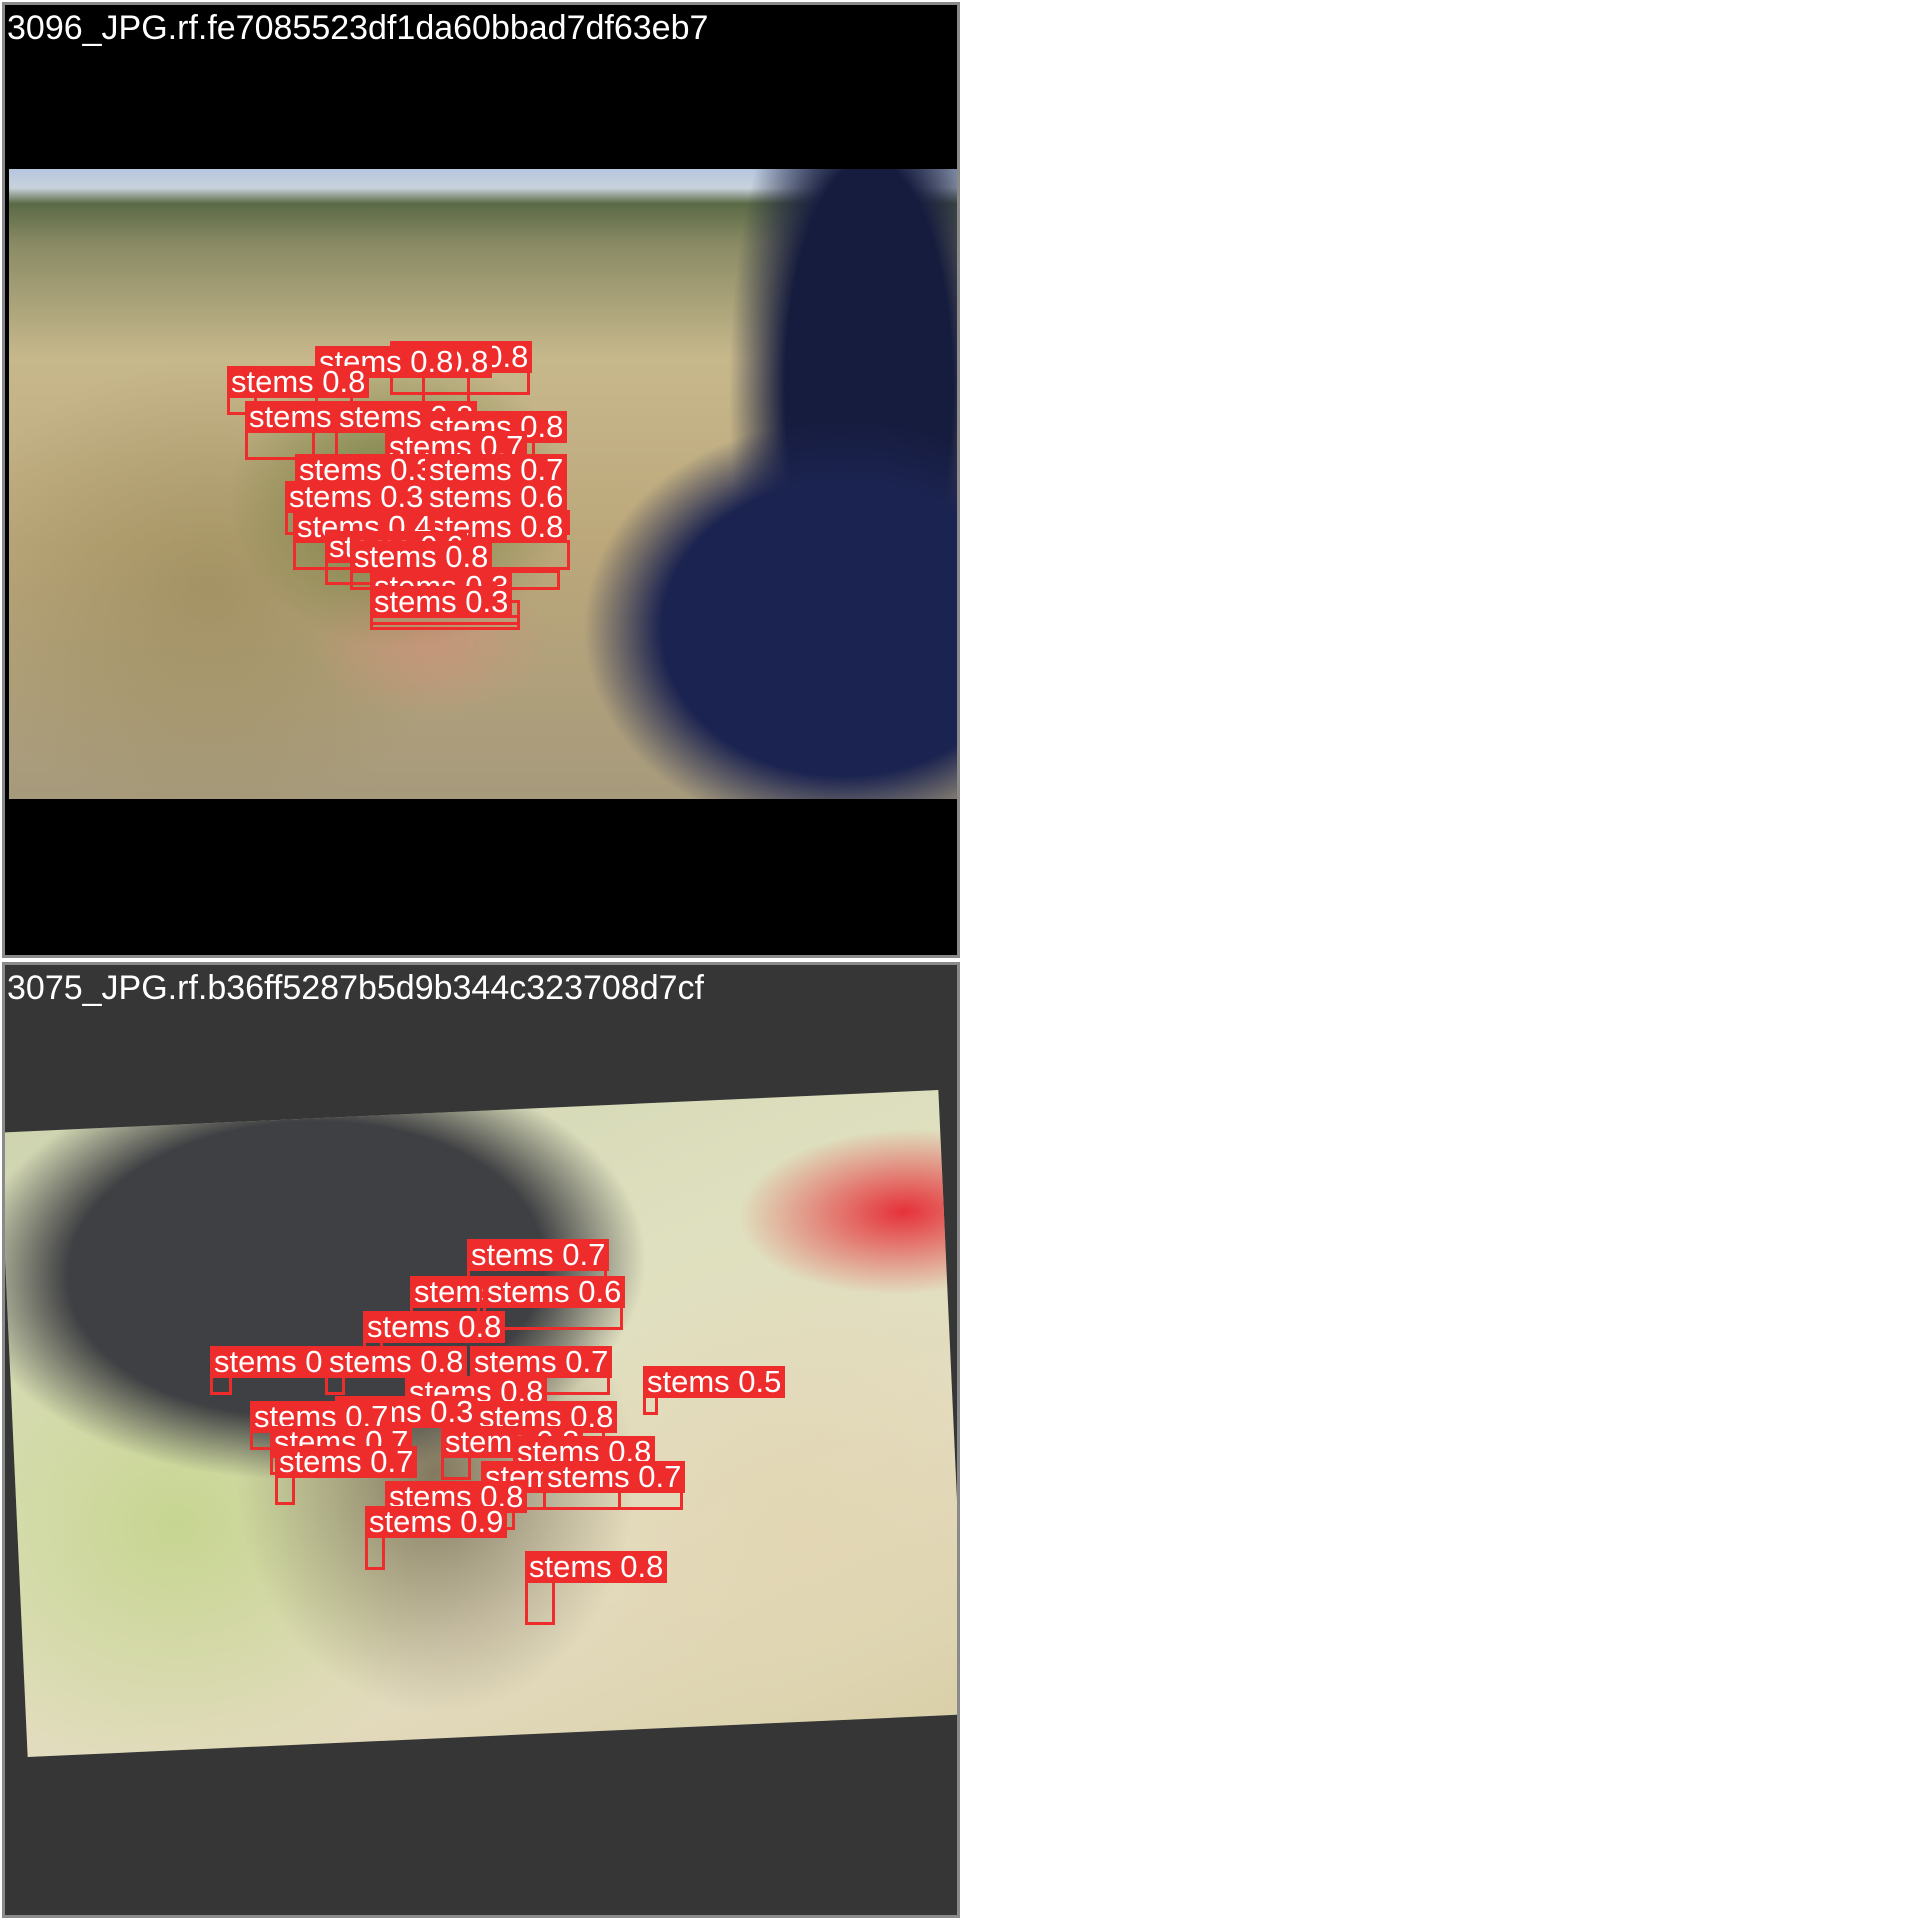 Image resolution: width=1920 pixels, height=1920 pixels. Describe the element at coordinates (554, 1292) in the screenshot. I see `detection-label: stems 0.6` at that location.